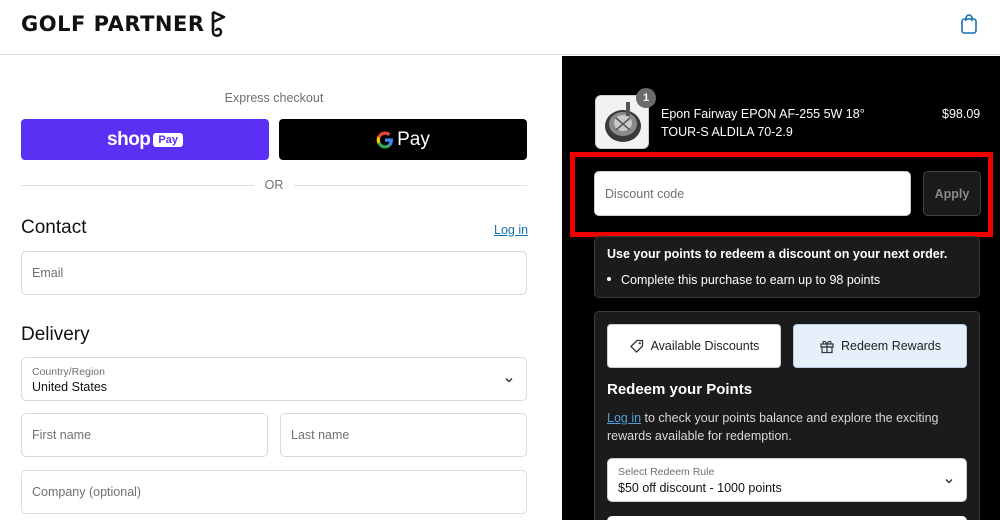 The height and width of the screenshot is (520, 1000). Describe the element at coordinates (952, 193) in the screenshot. I see `apply-discount-button: Apply` at that location.